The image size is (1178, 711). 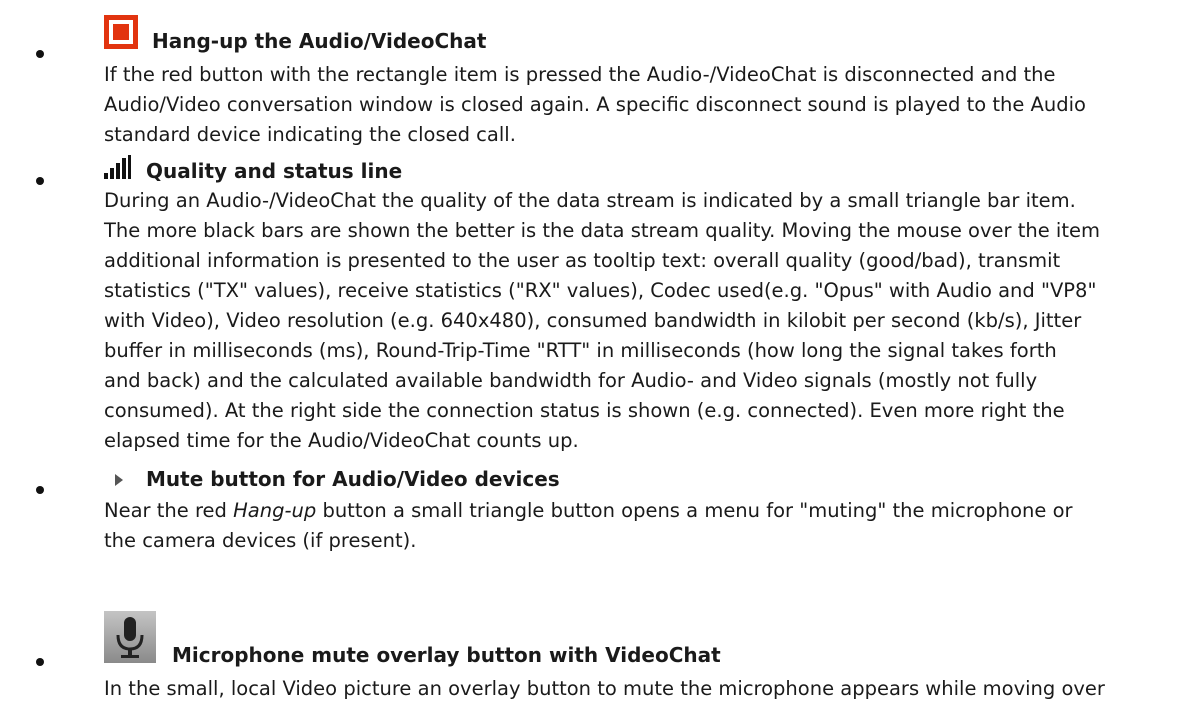 I want to click on text-line: the camera devices (if present)., so click(x=260, y=540).